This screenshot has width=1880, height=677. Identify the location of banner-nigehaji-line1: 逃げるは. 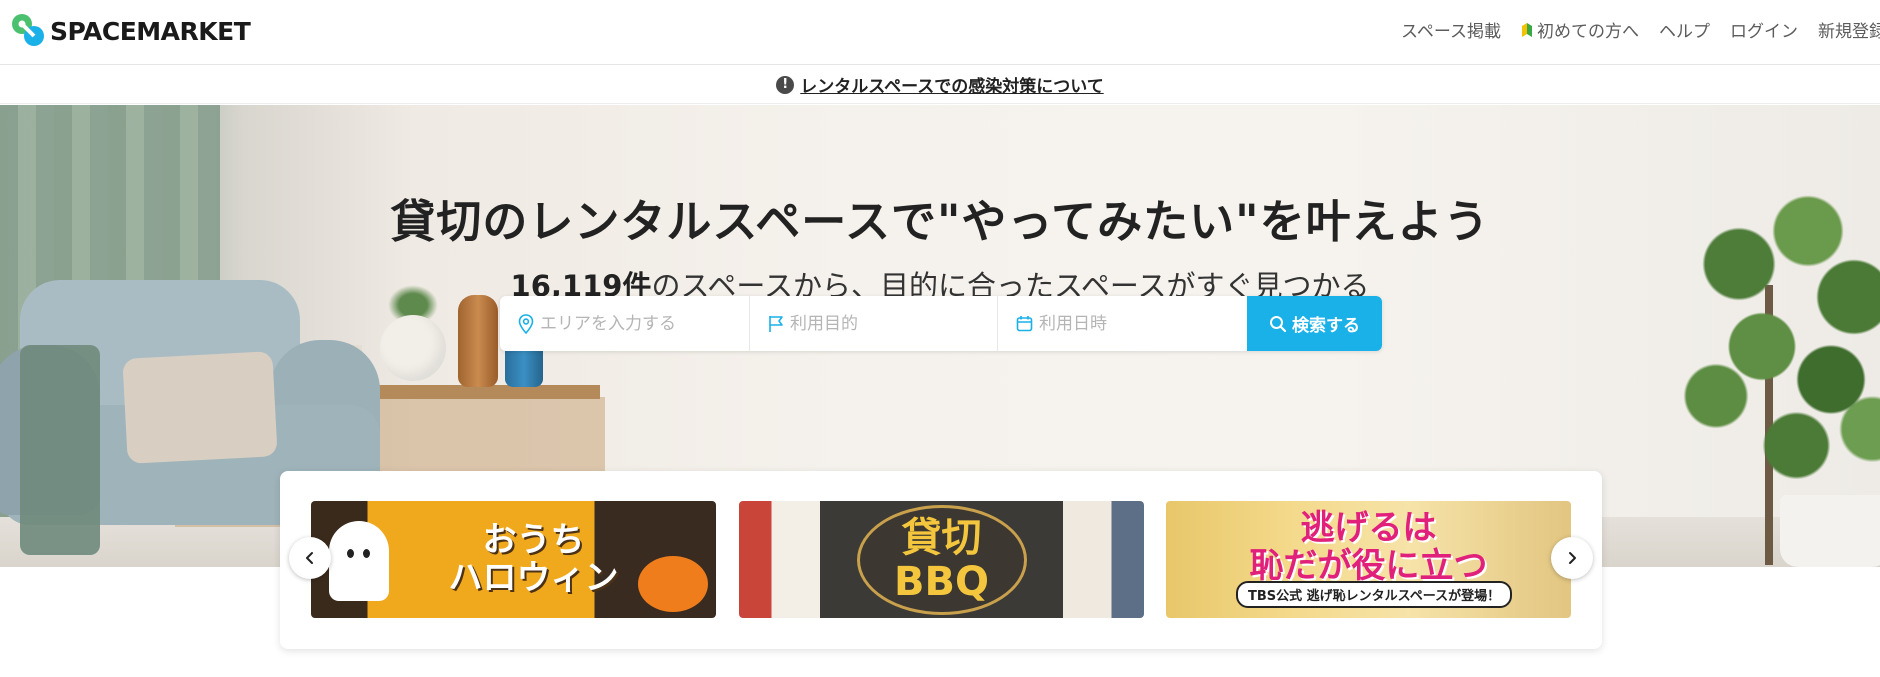
(1368, 528).